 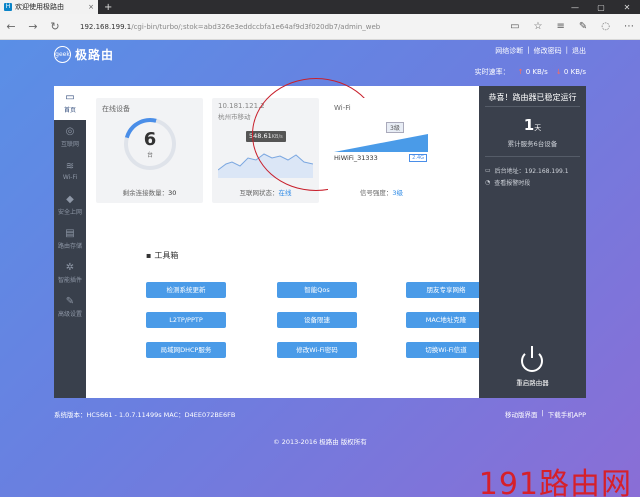 I want to click on backend-address: ▭ 后台地址：192.168.199.1, so click(x=527, y=171).